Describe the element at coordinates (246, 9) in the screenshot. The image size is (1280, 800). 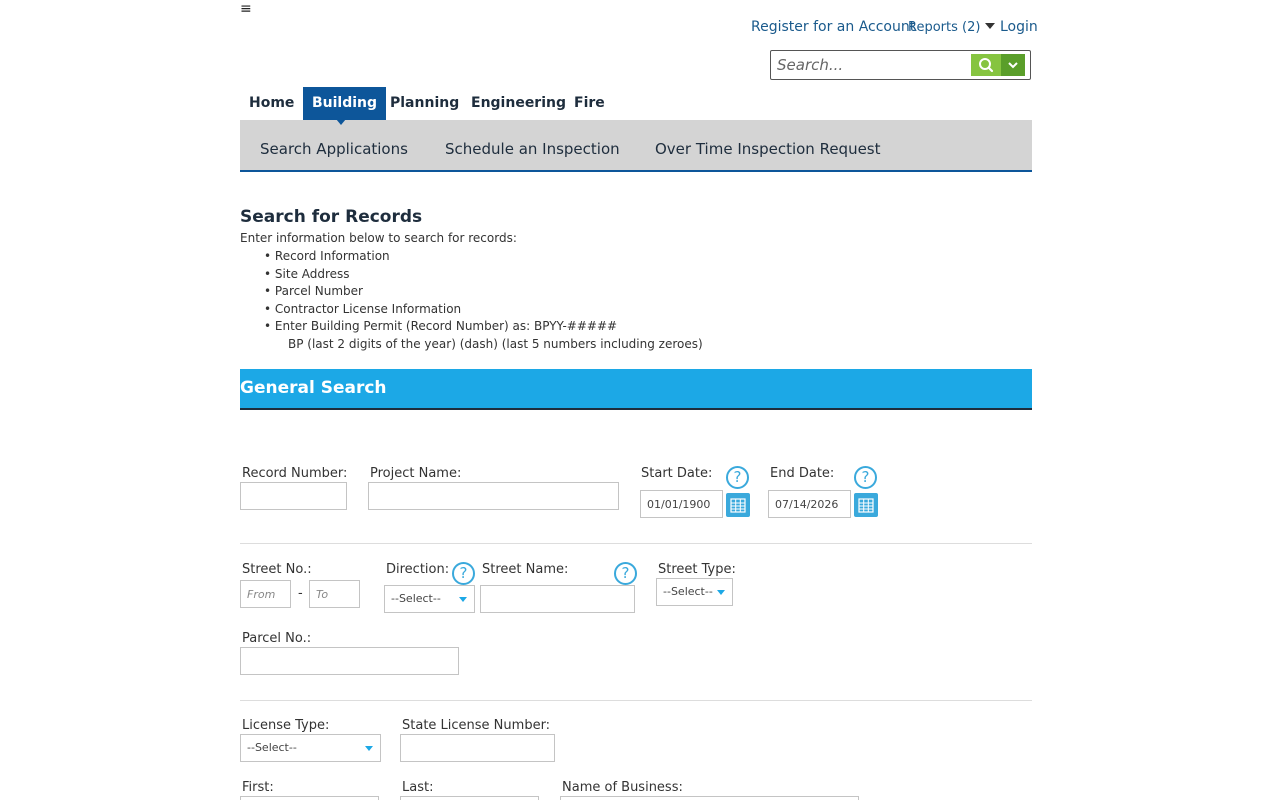
I see `menu-icon: ≡` at that location.